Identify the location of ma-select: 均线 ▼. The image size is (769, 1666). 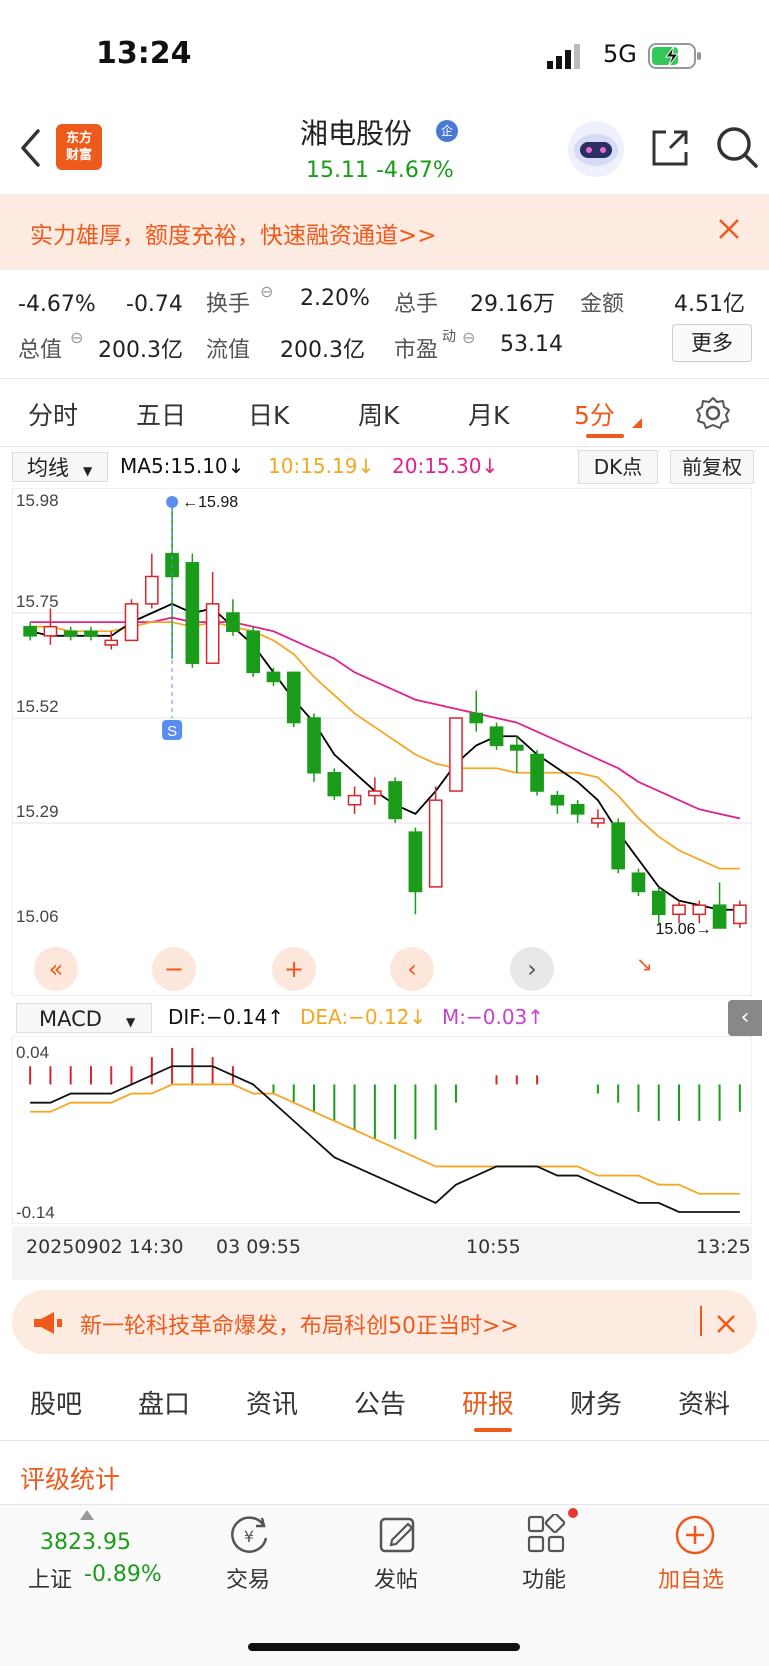
(60, 467).